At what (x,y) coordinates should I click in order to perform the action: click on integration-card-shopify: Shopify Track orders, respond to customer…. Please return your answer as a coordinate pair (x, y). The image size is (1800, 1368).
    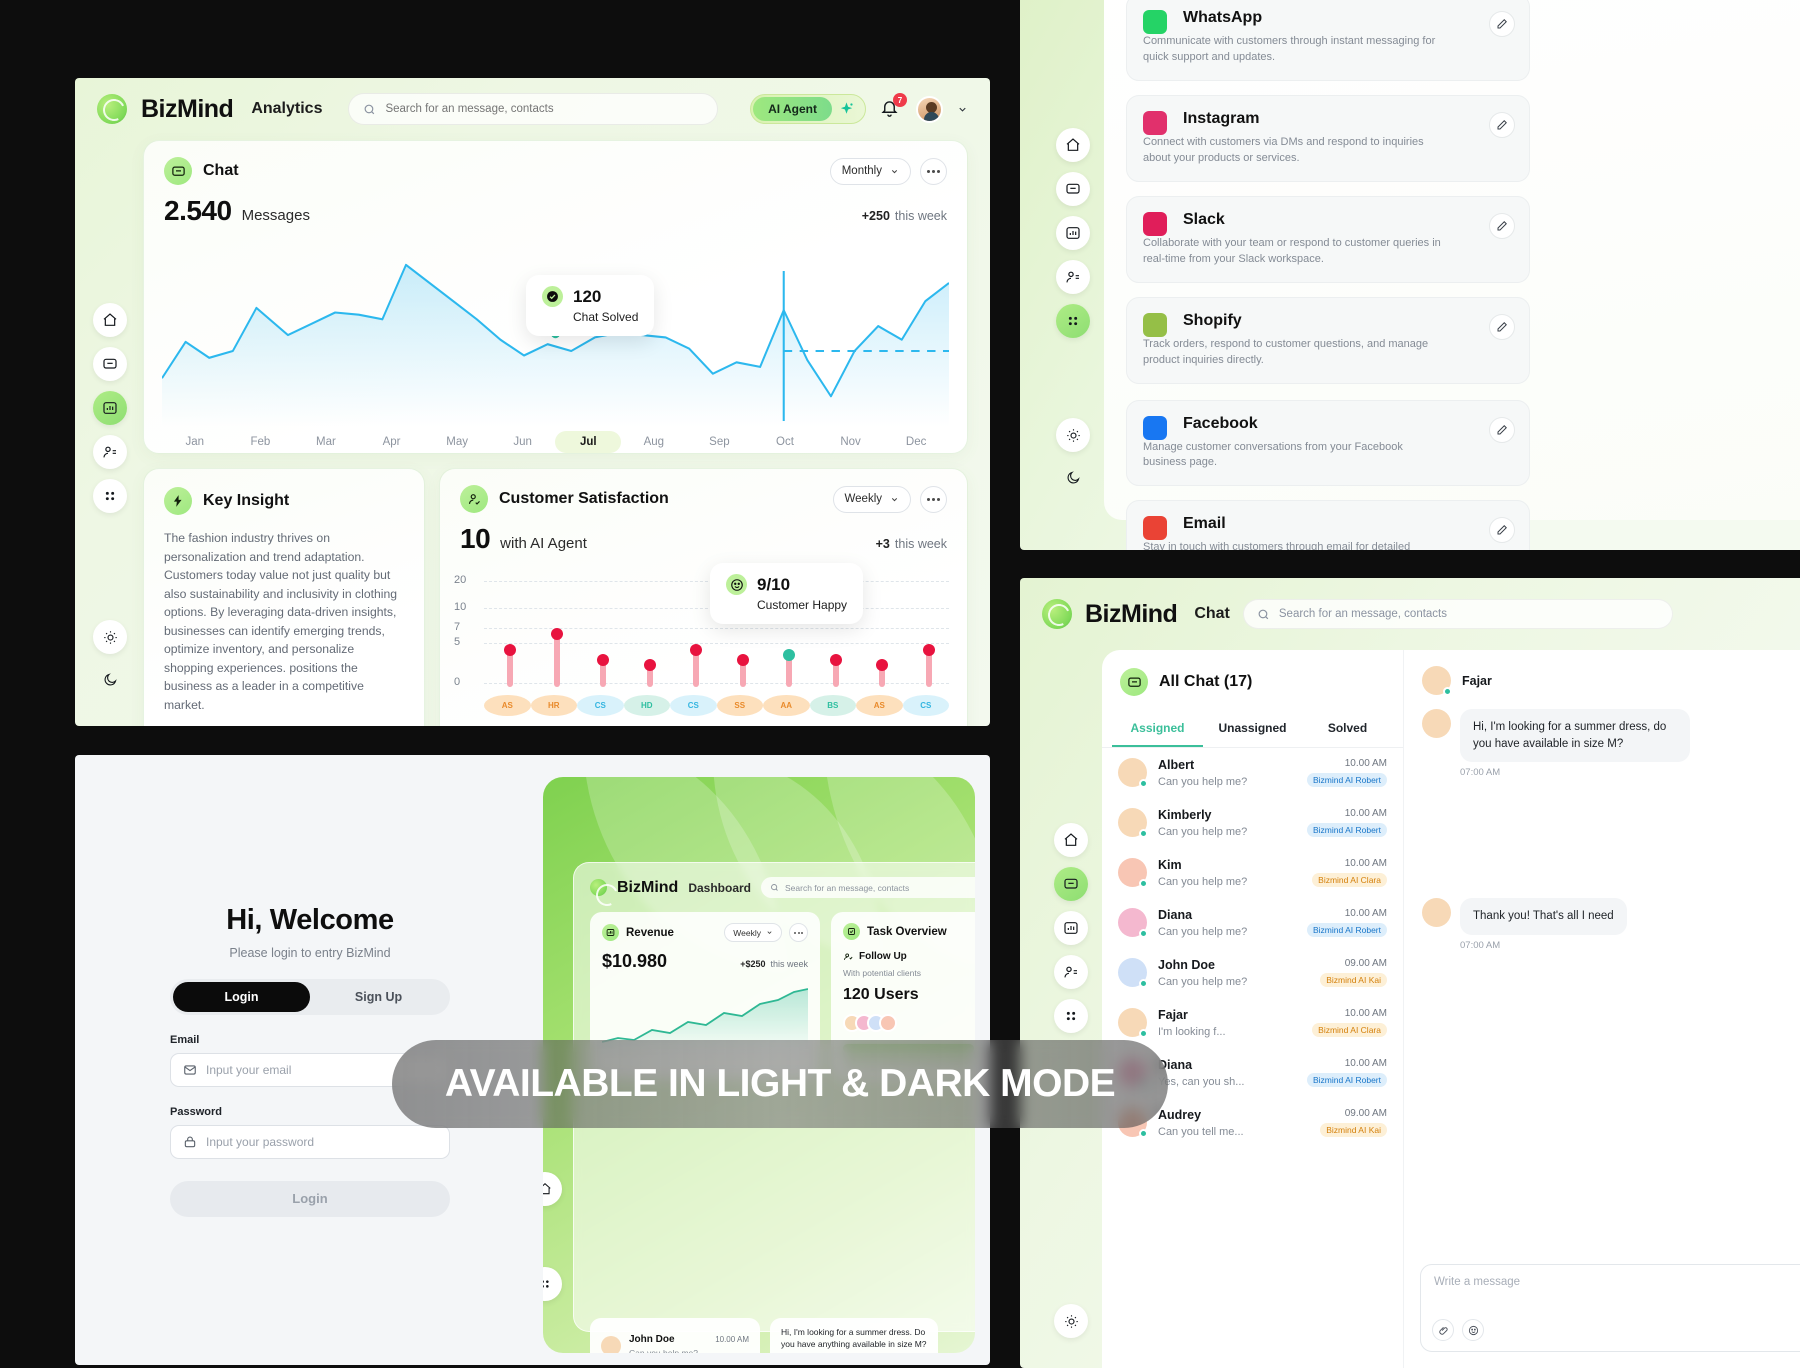
    Looking at the image, I should click on (1328, 340).